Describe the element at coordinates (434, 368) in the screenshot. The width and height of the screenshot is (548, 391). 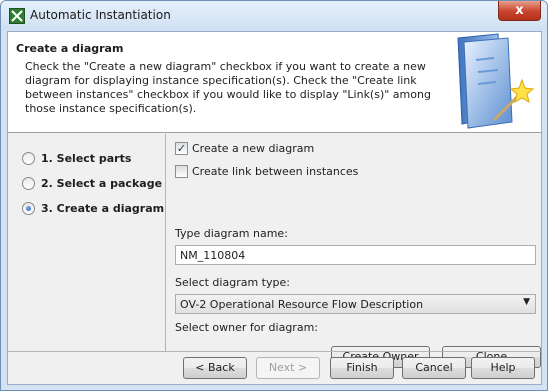
I see `cancel-button: Cancel` at that location.